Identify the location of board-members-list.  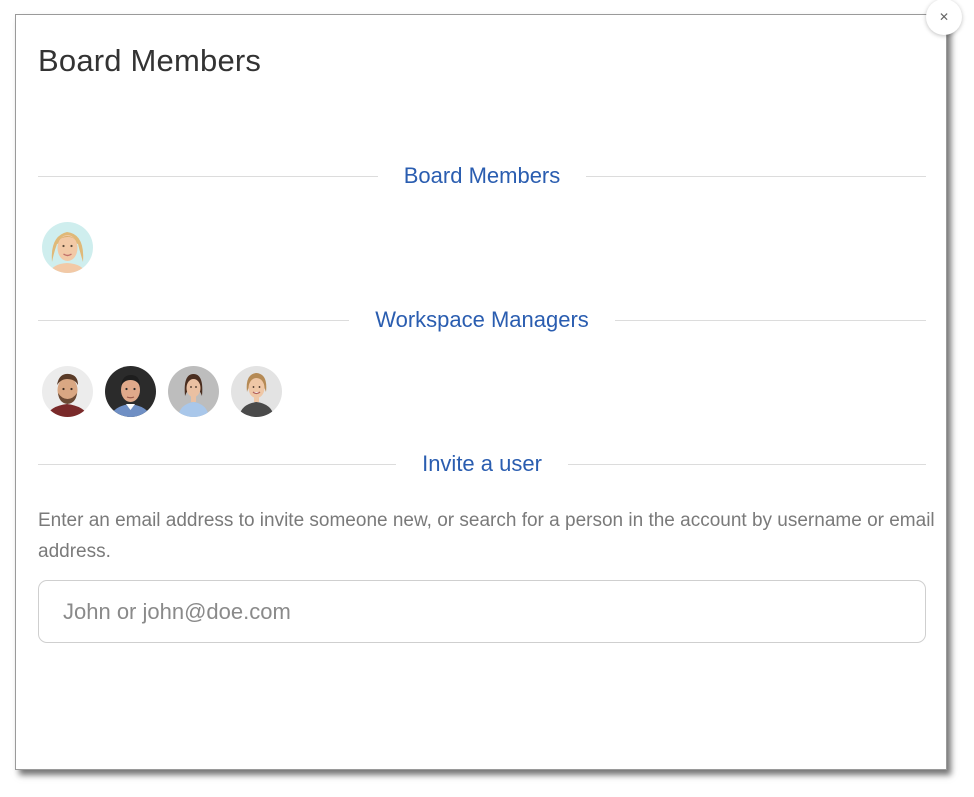
(67, 247).